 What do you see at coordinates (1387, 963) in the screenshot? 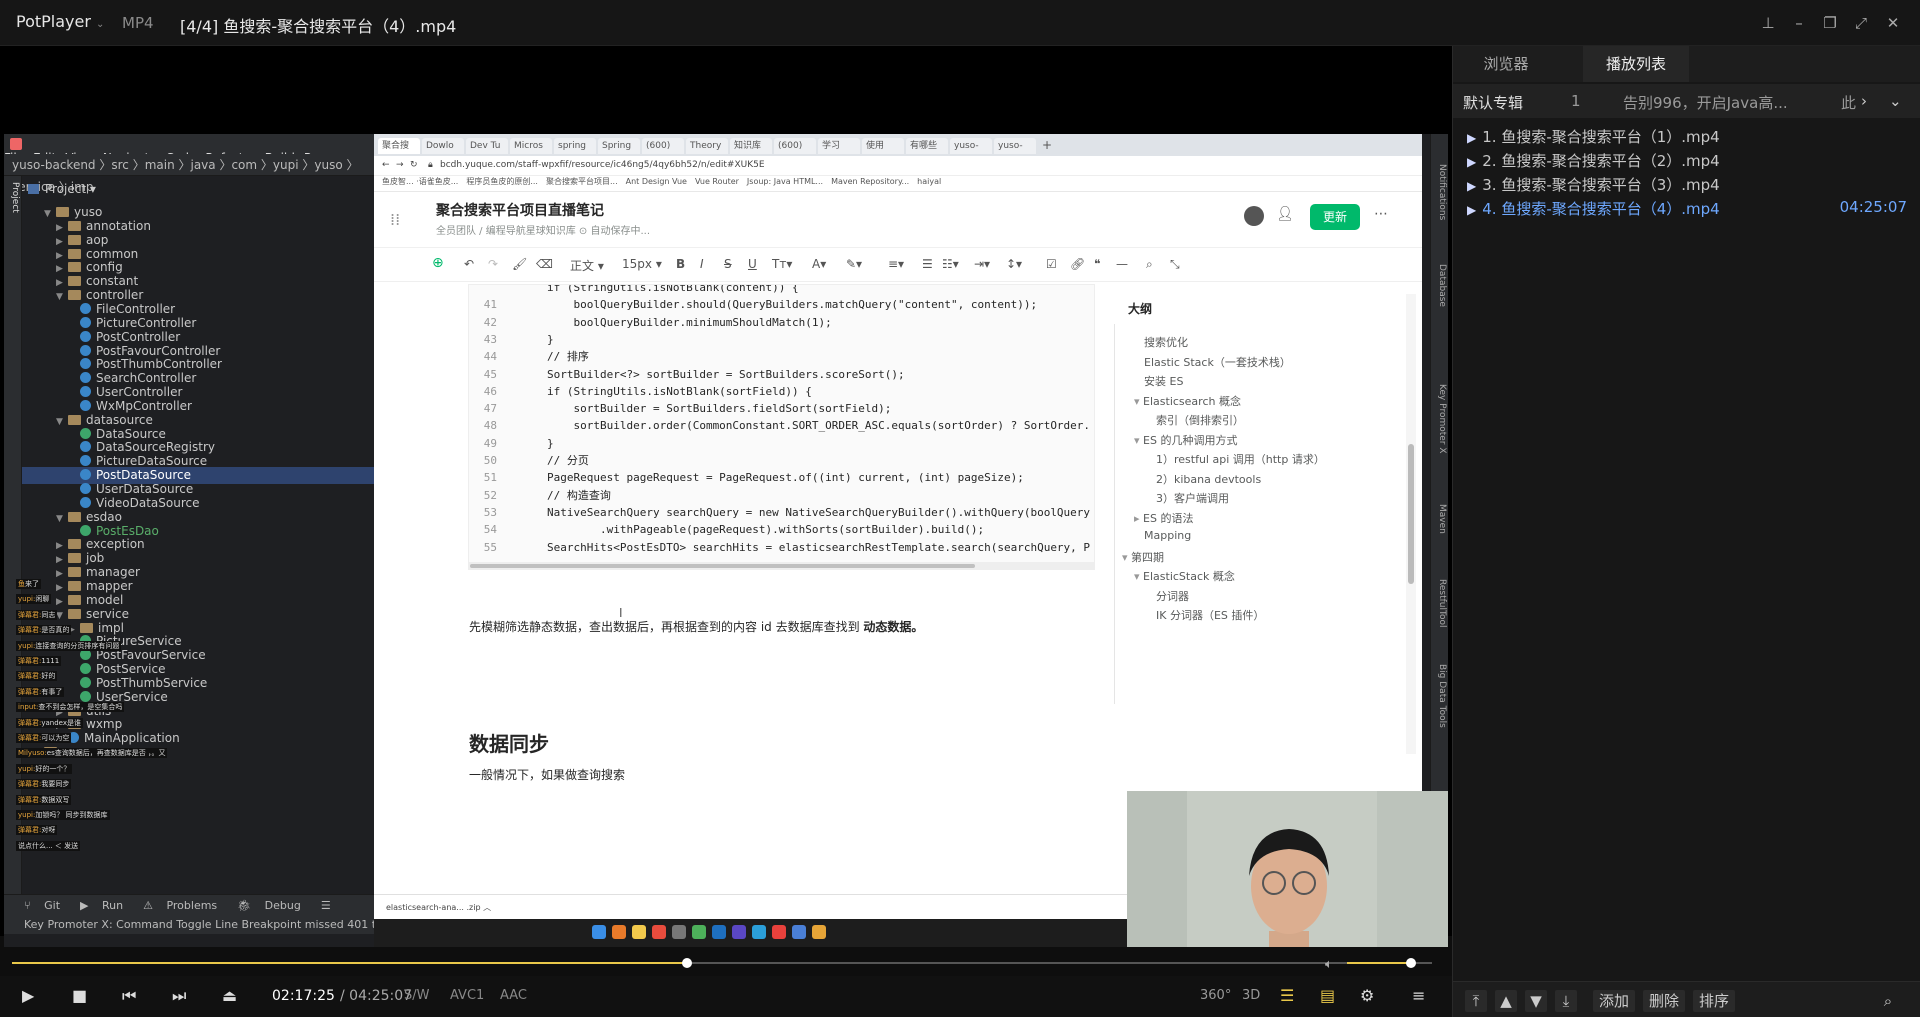
I see `volume-slider` at bounding box center [1387, 963].